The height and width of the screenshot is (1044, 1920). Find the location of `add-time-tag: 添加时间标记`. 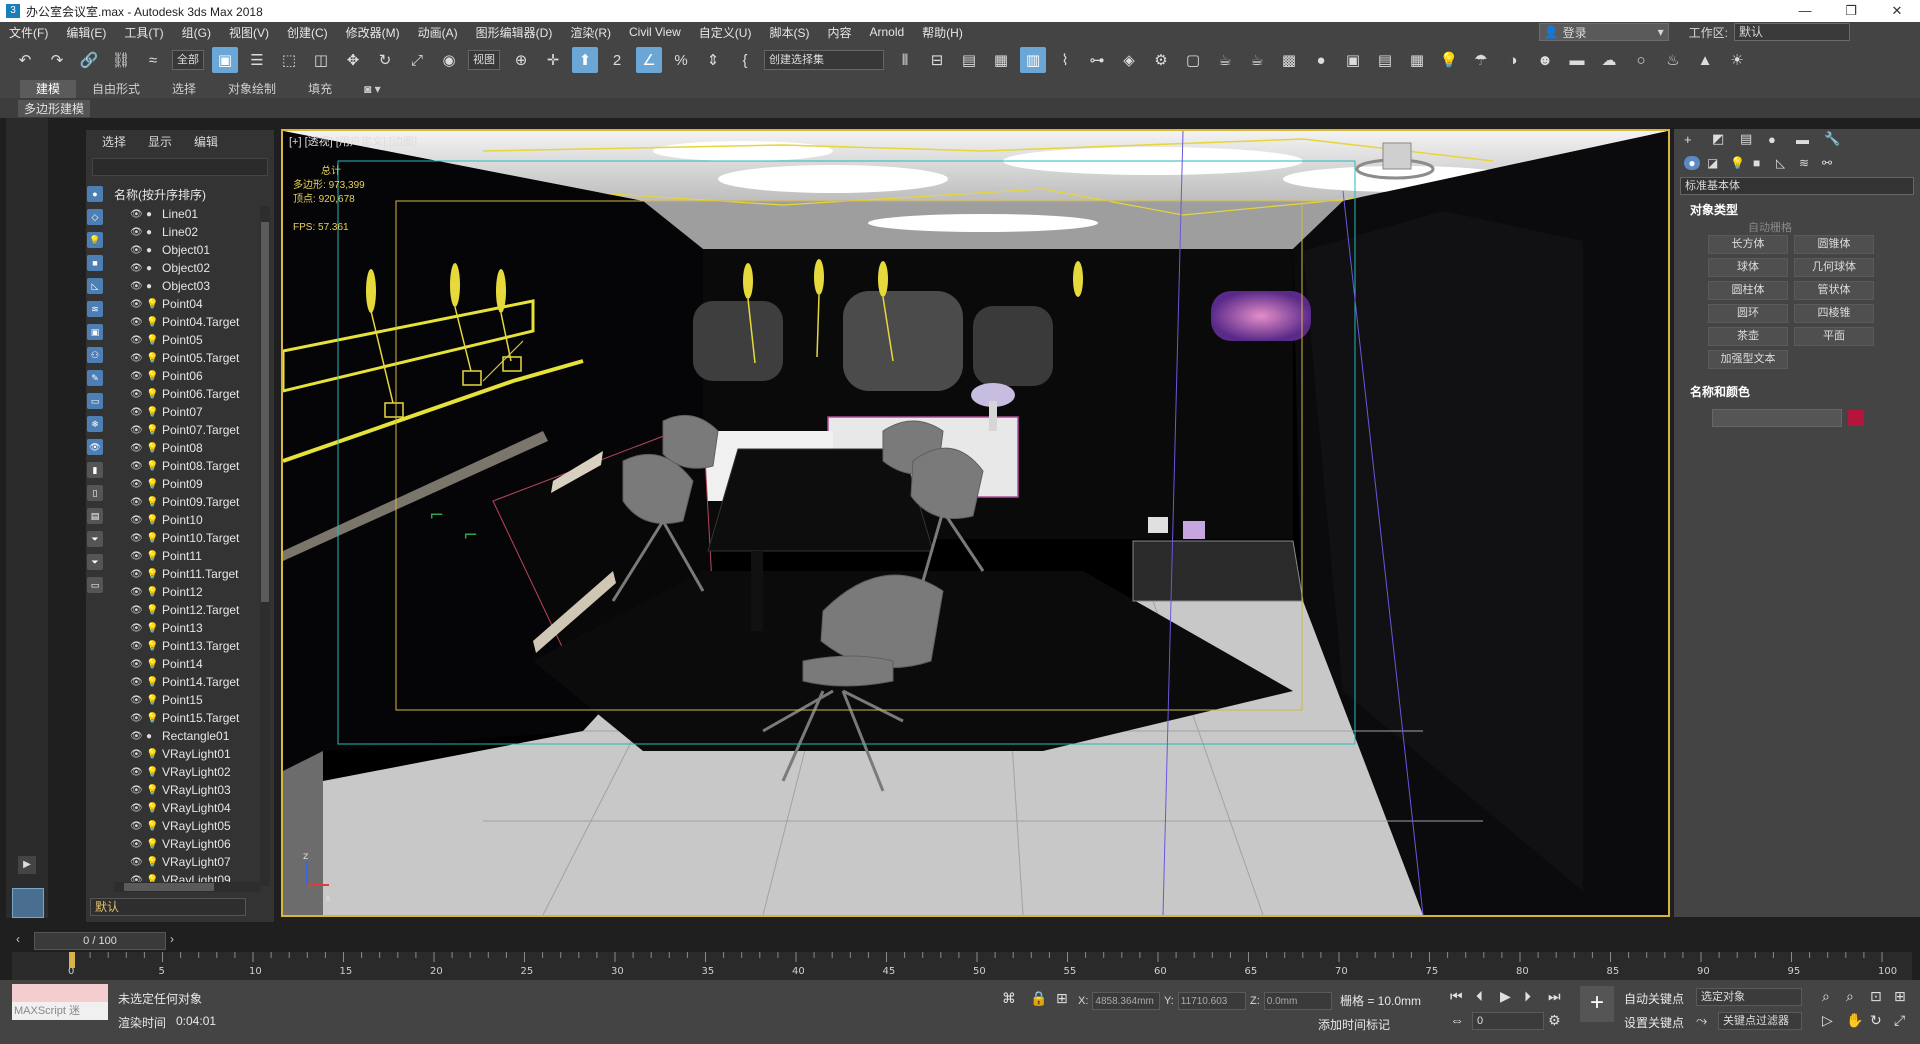

add-time-tag: 添加时间标记 is located at coordinates (1354, 1024).